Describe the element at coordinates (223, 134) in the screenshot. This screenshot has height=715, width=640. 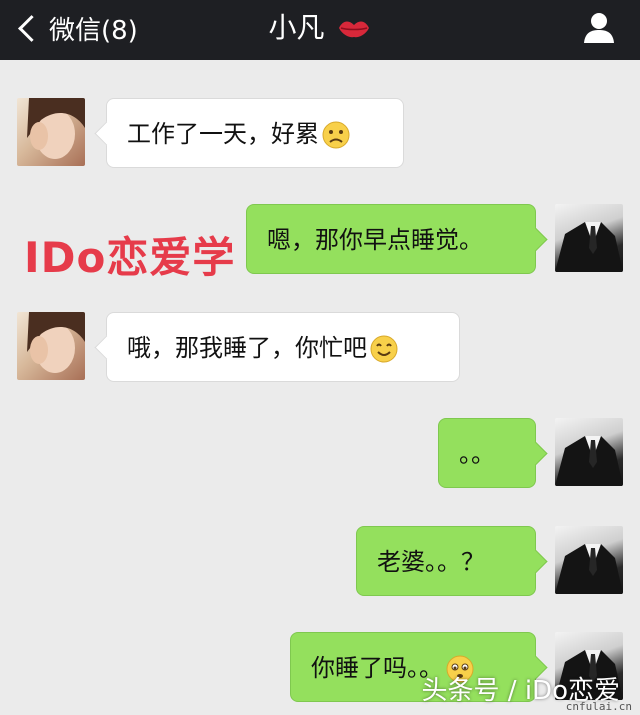
I see `message-text: 工作了一天，好累` at that location.